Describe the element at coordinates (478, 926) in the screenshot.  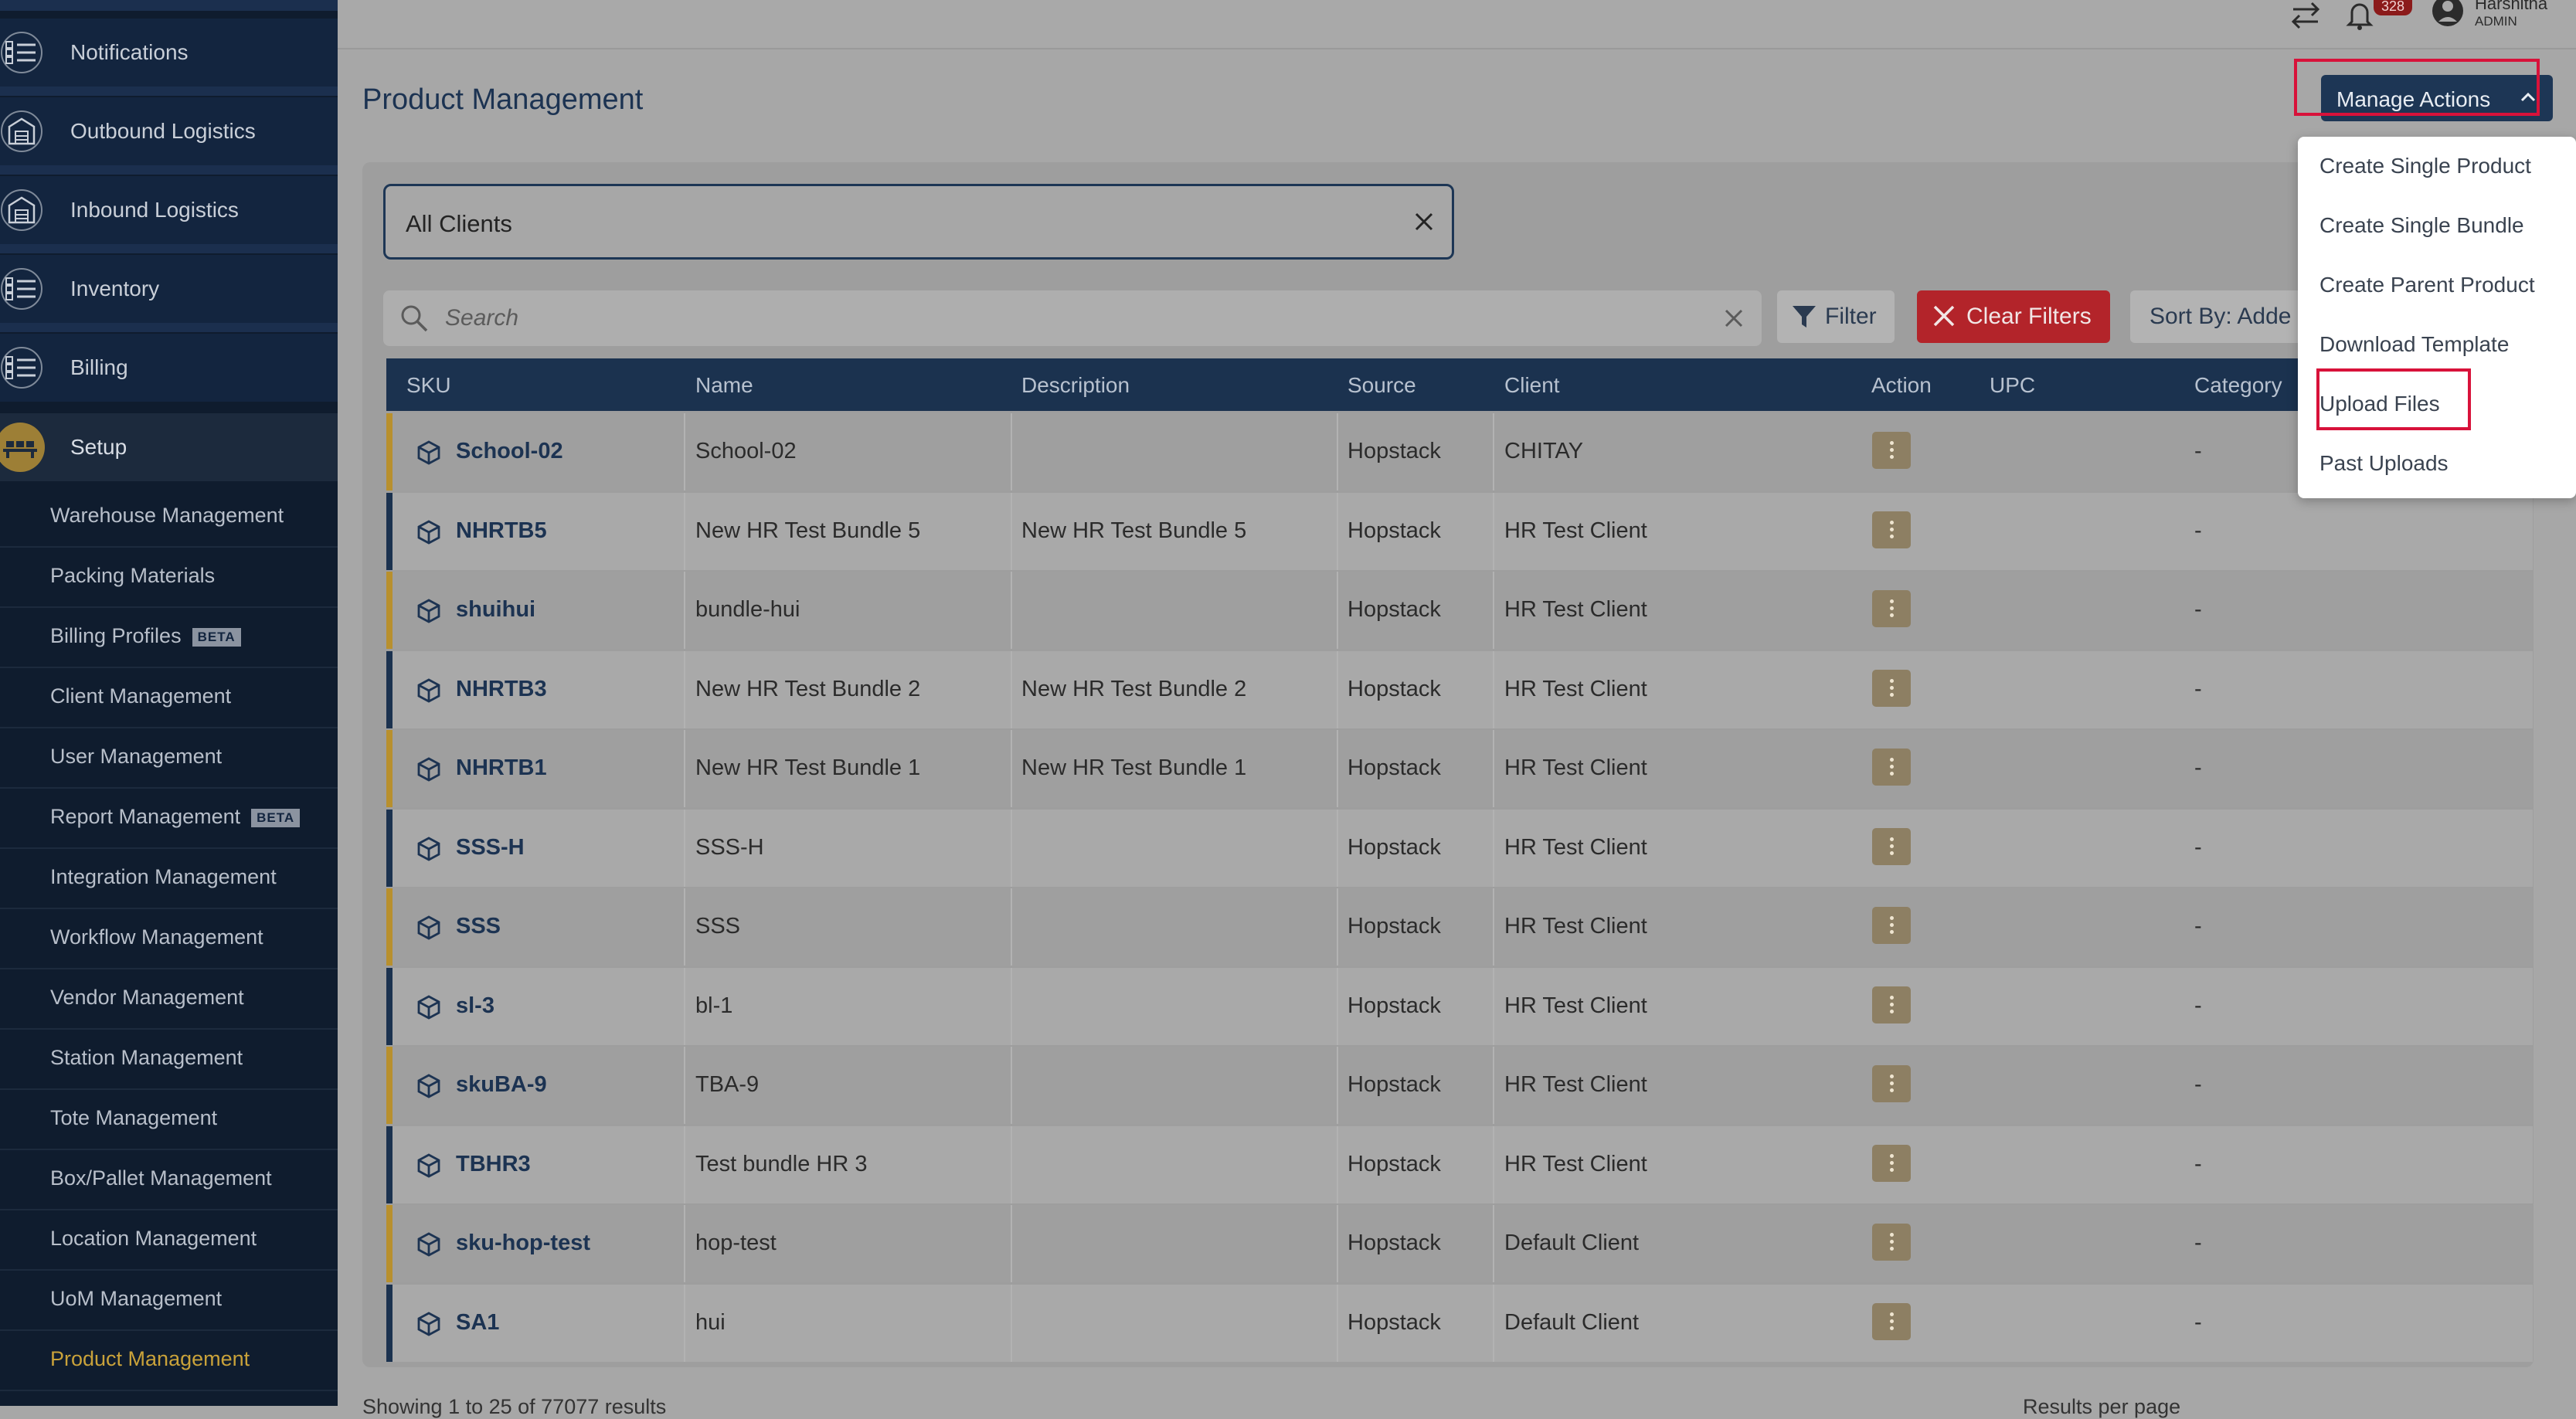
I see `sku-link: SSS` at that location.